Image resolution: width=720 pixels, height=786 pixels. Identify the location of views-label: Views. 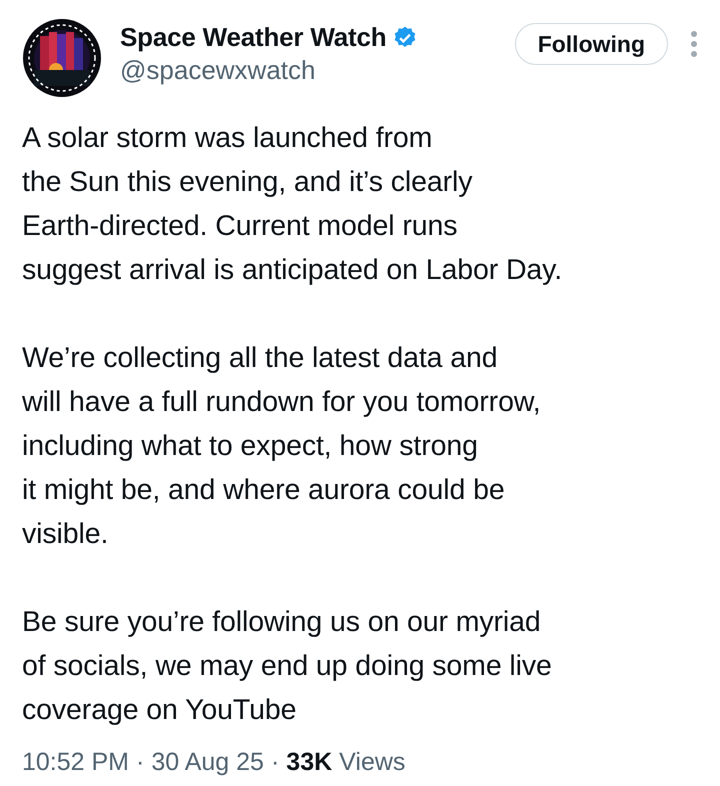
(372, 762).